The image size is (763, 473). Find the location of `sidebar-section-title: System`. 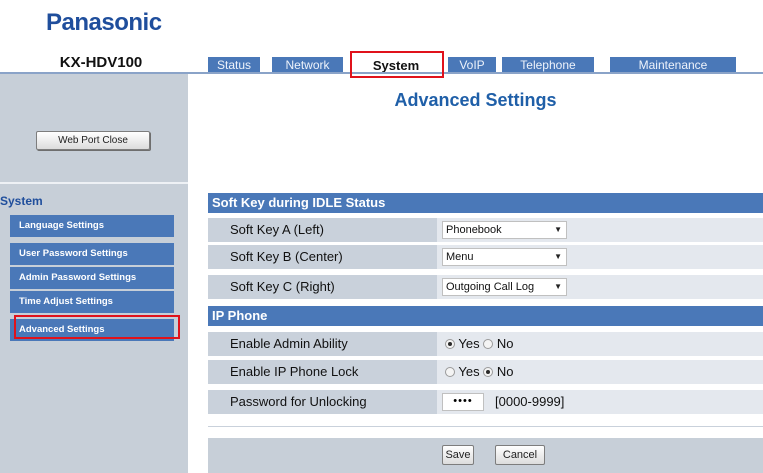

sidebar-section-title: System is located at coordinates (21, 201).